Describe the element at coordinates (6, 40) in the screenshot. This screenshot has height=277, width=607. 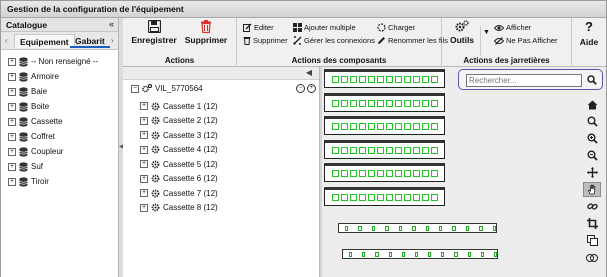
I see `tab-scroll-left-icon: ‹` at that location.